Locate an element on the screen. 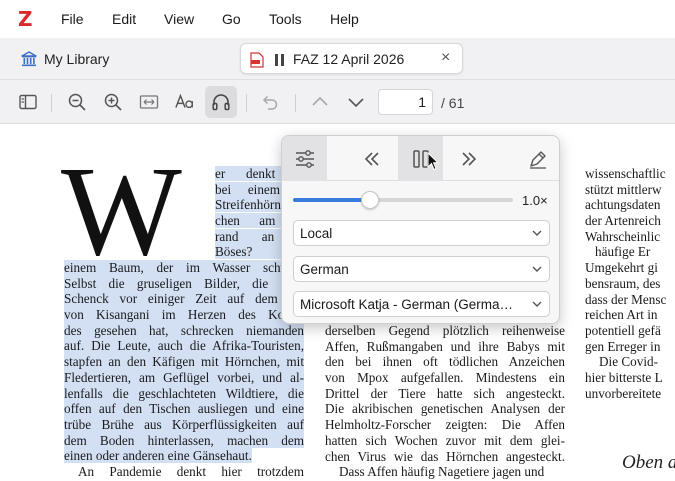 The width and height of the screenshot is (675, 481). text-line: einen oder anderen eine Gänsehaut. is located at coordinates (158, 456).